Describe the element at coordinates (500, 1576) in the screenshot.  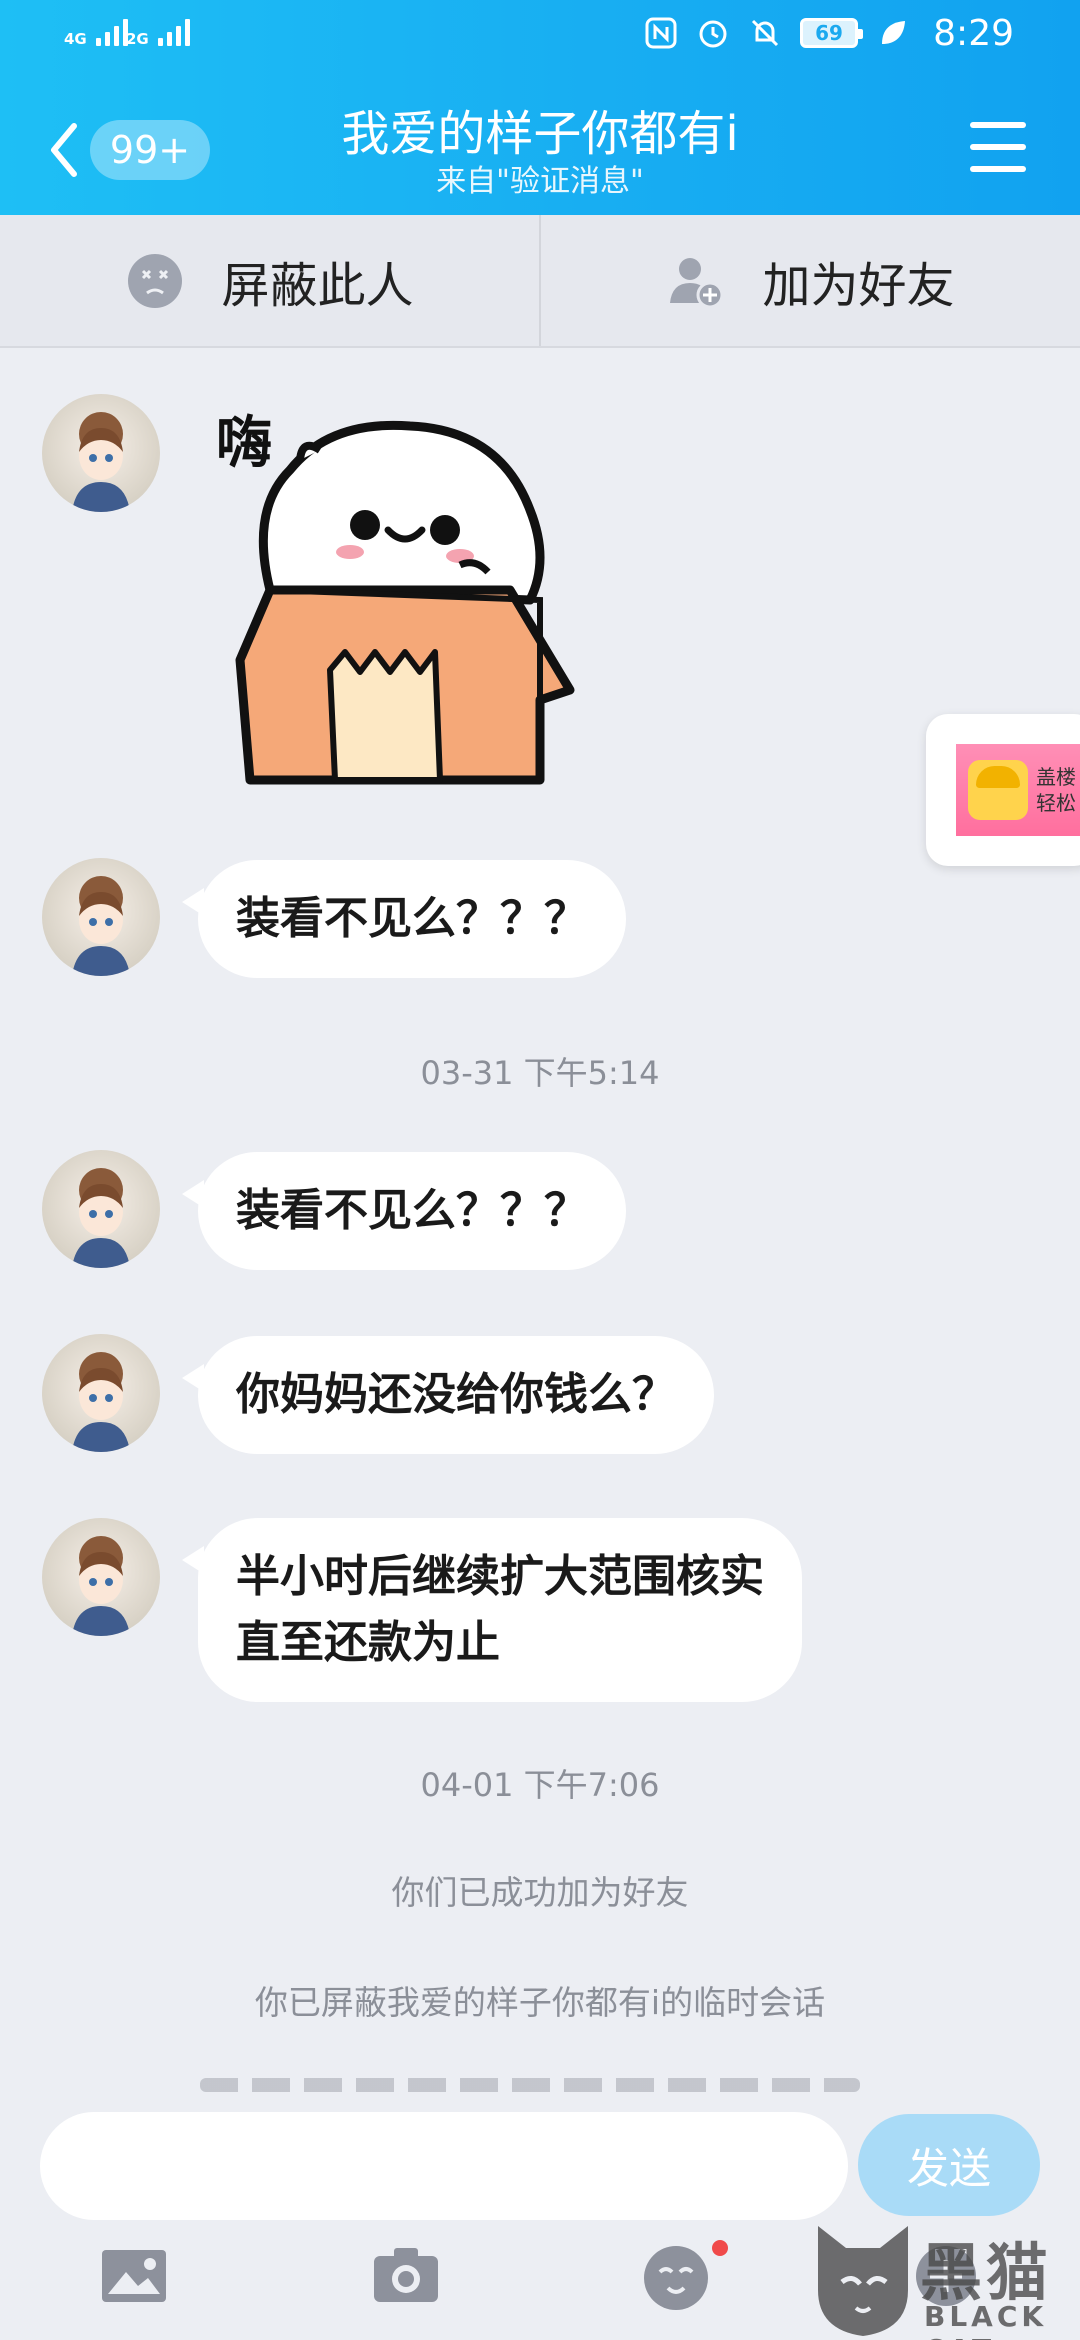
I see `message-line: 半小时后继续扩大范围核实` at that location.